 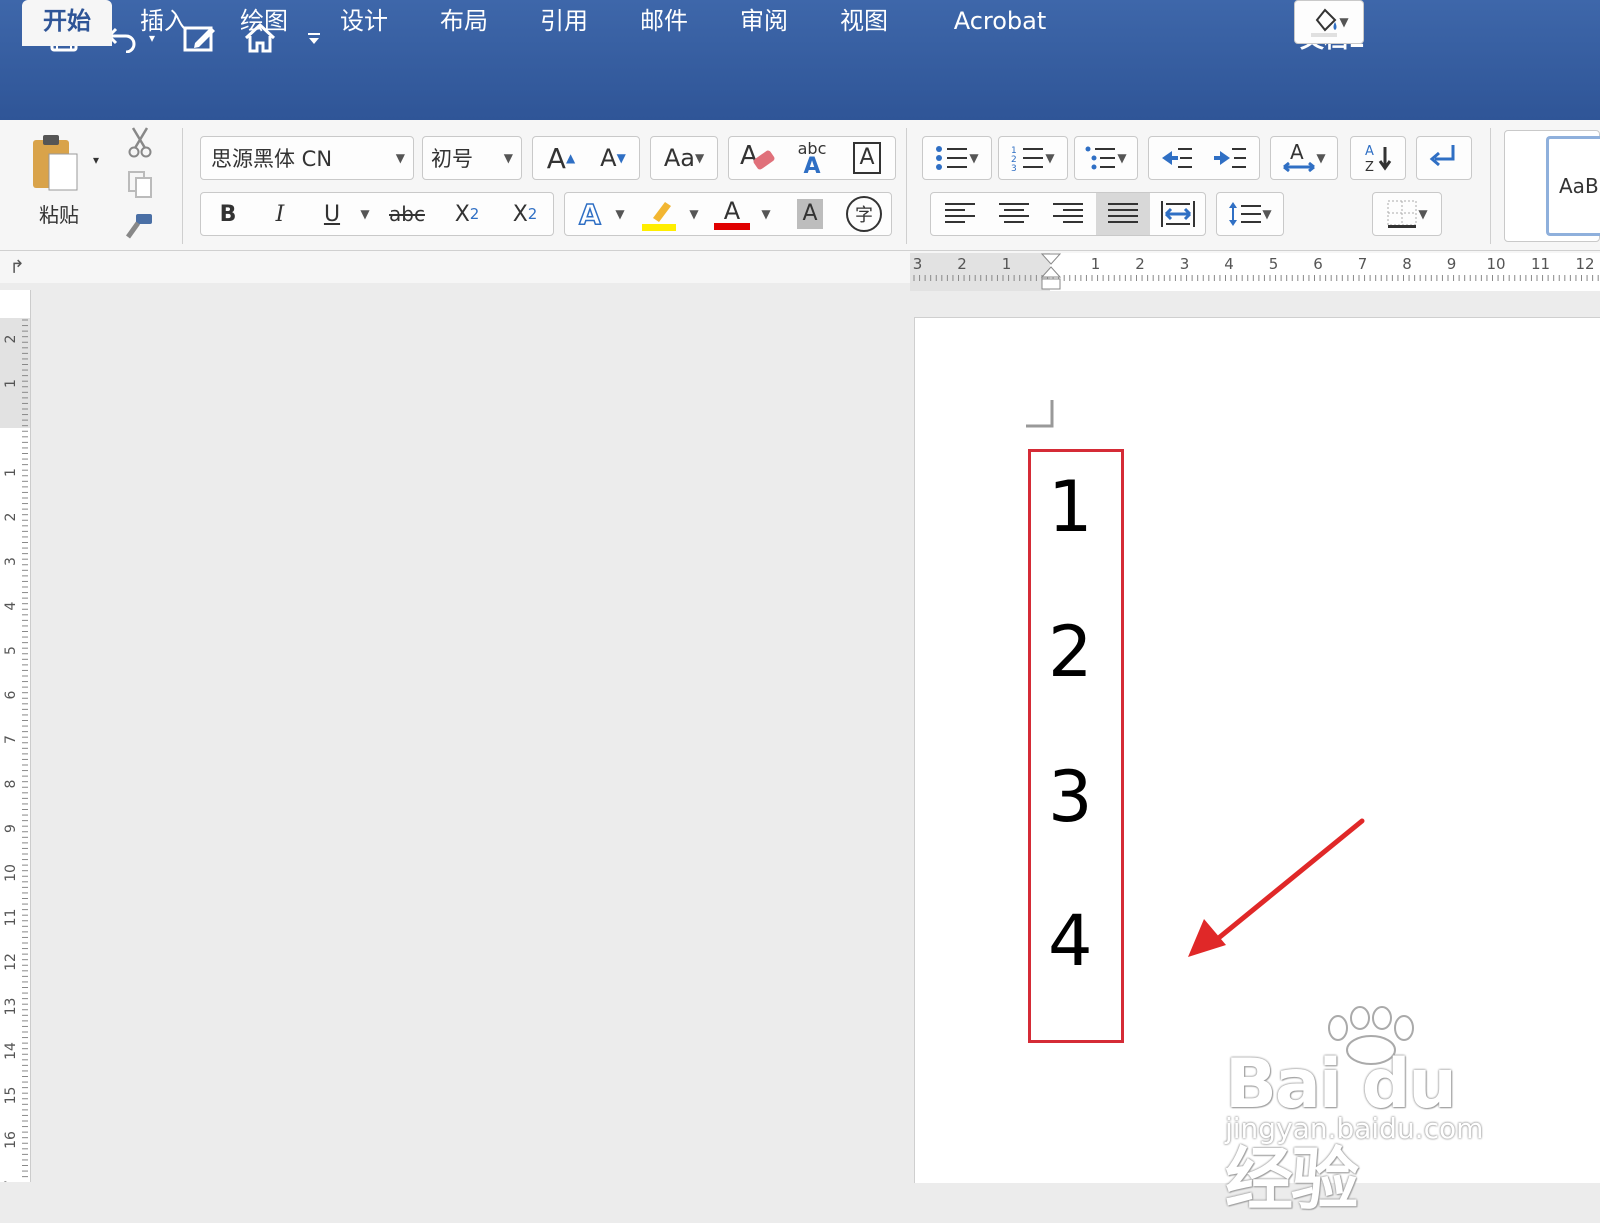 What do you see at coordinates (1573, 186) in the screenshot?
I see `style-normal-preview: AaBl` at bounding box center [1573, 186].